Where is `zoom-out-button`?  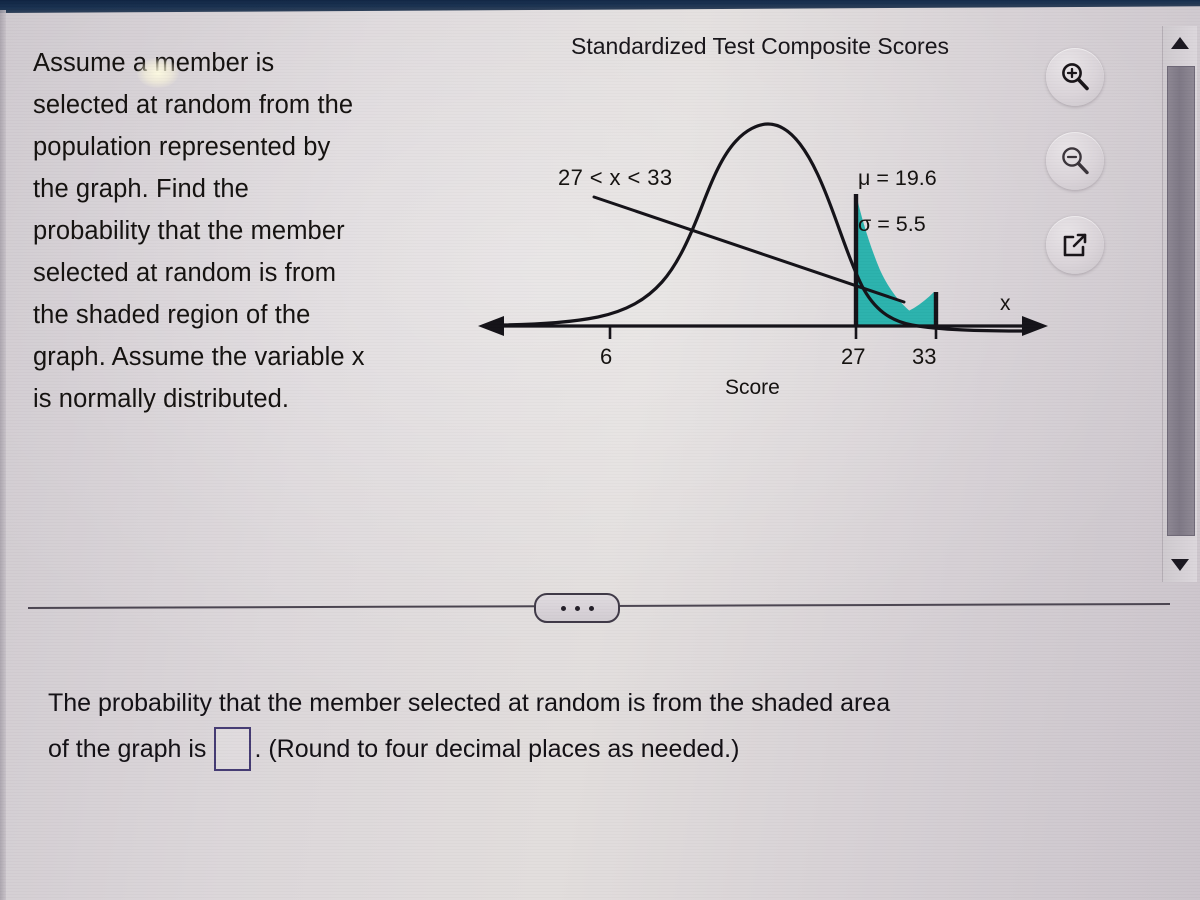 zoom-out-button is located at coordinates (1075, 161).